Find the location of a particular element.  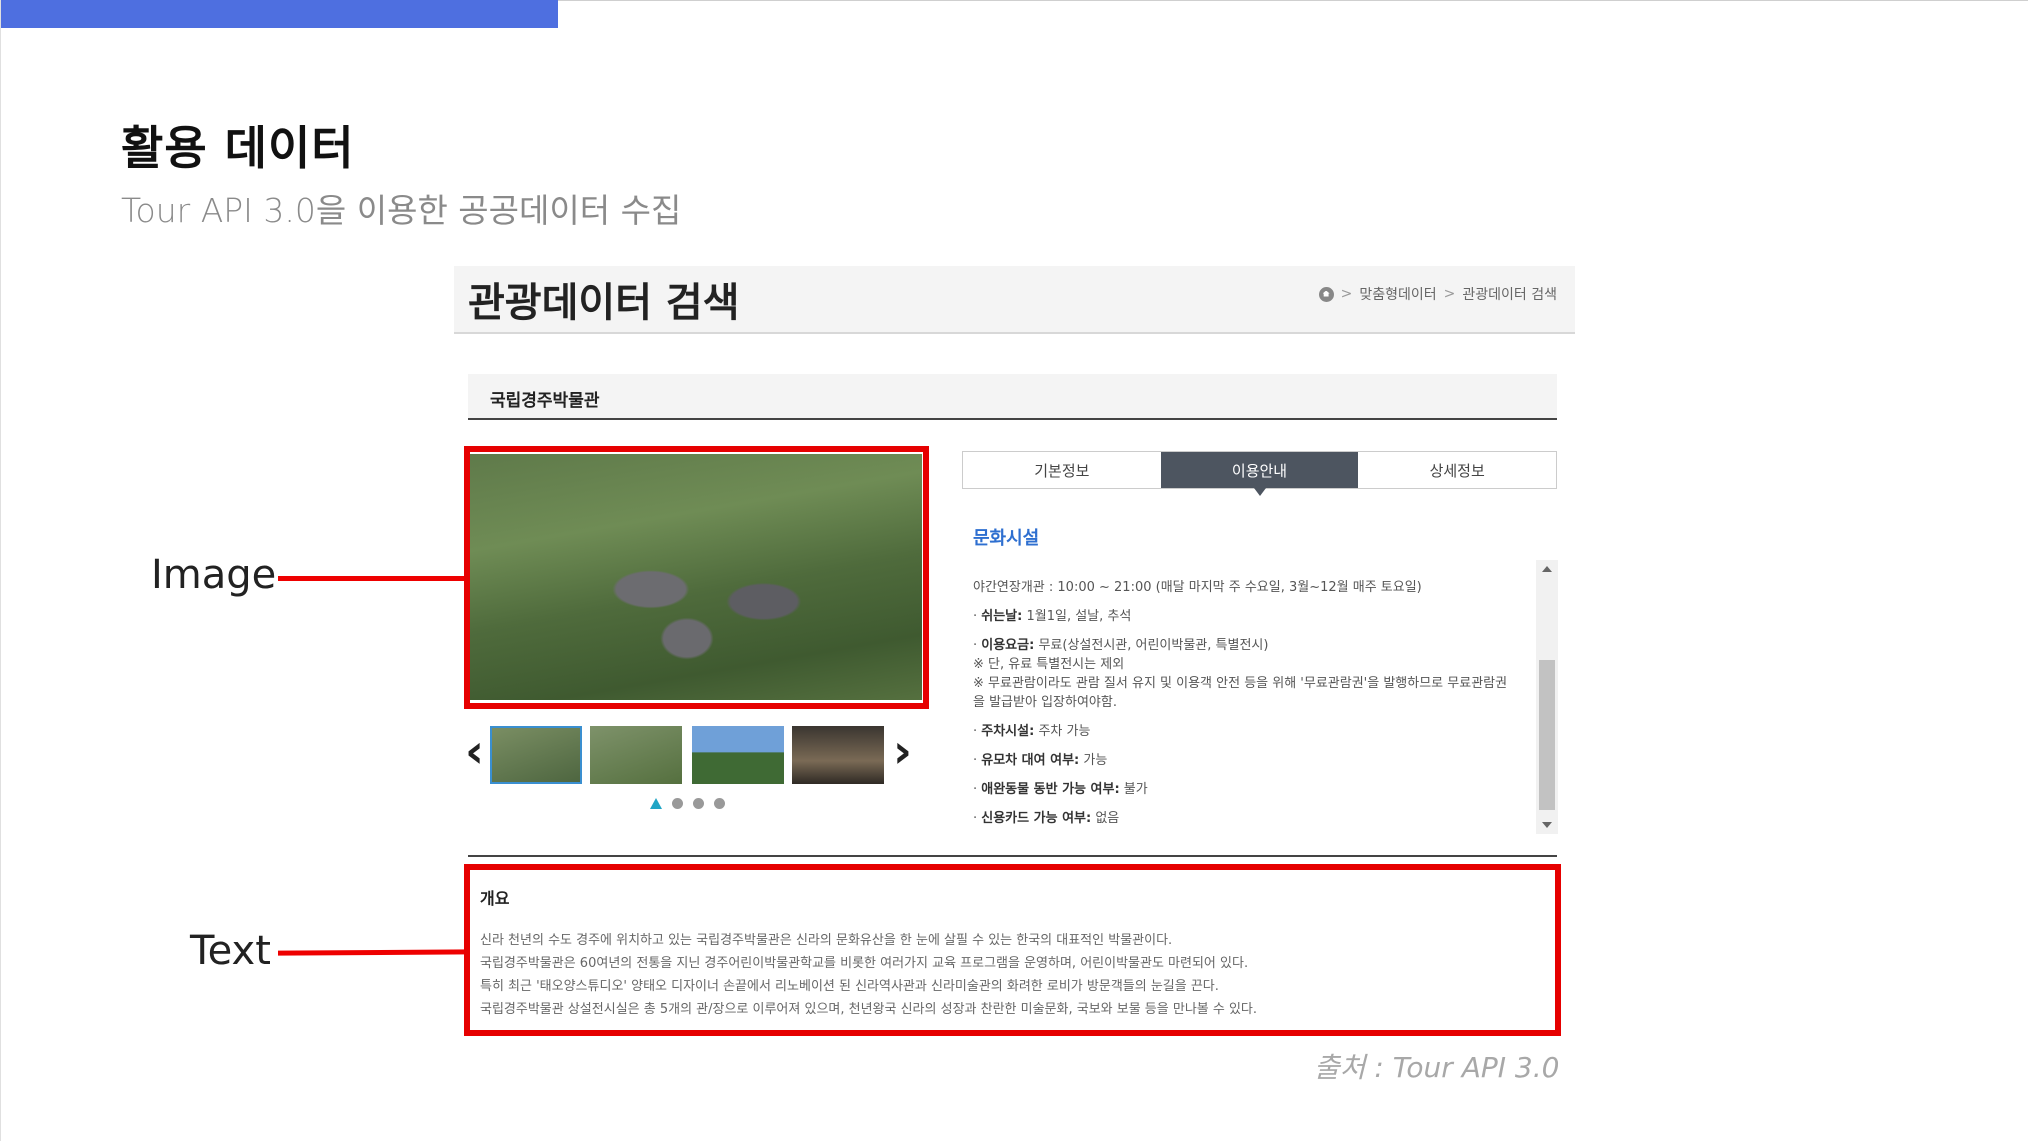

carousel-dot-active is located at coordinates (656, 803).